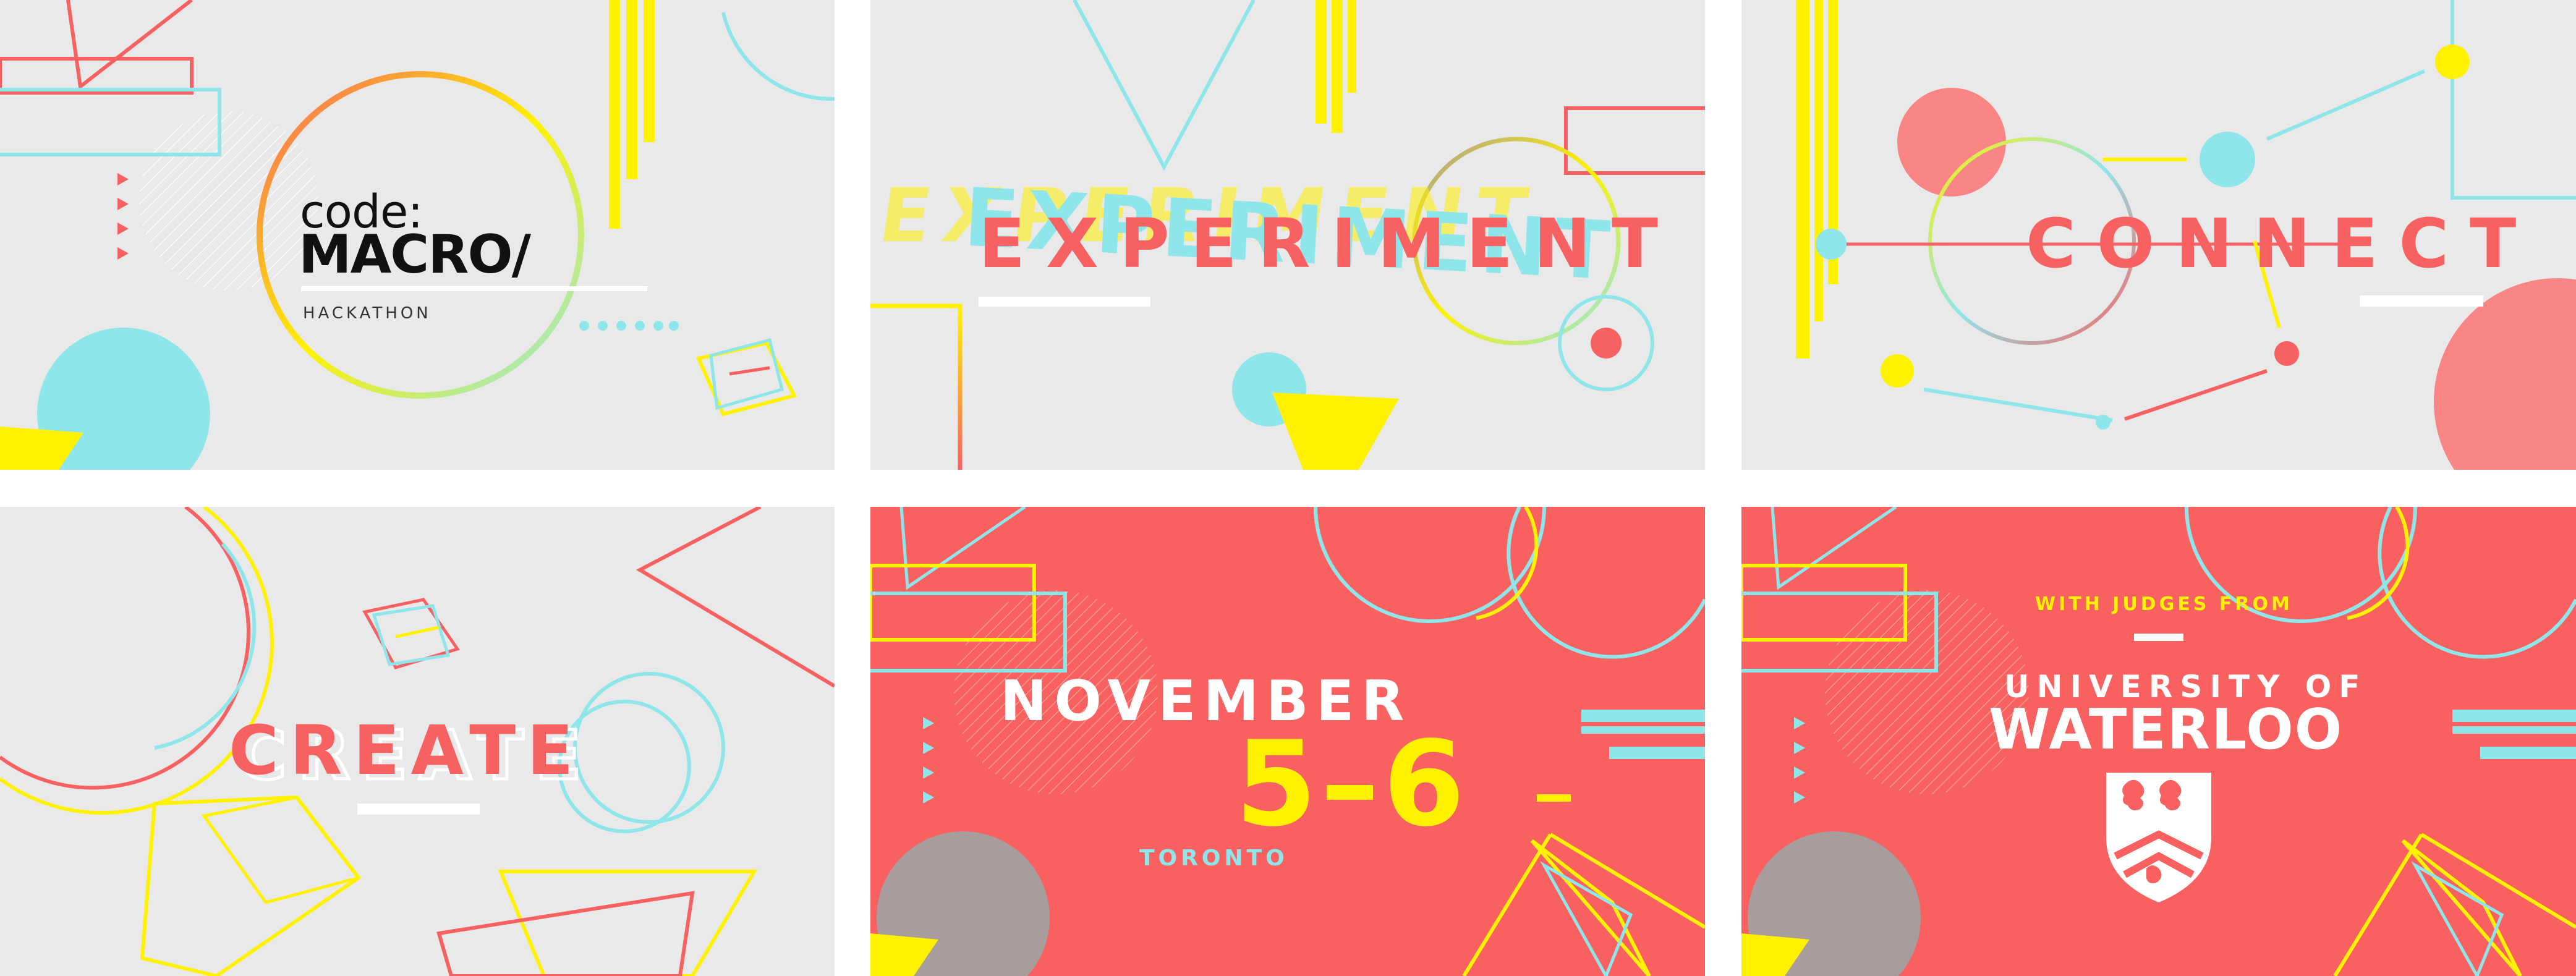 Image resolution: width=2576 pixels, height=976 pixels. I want to click on university-line2: WATERLOO, so click(2166, 729).